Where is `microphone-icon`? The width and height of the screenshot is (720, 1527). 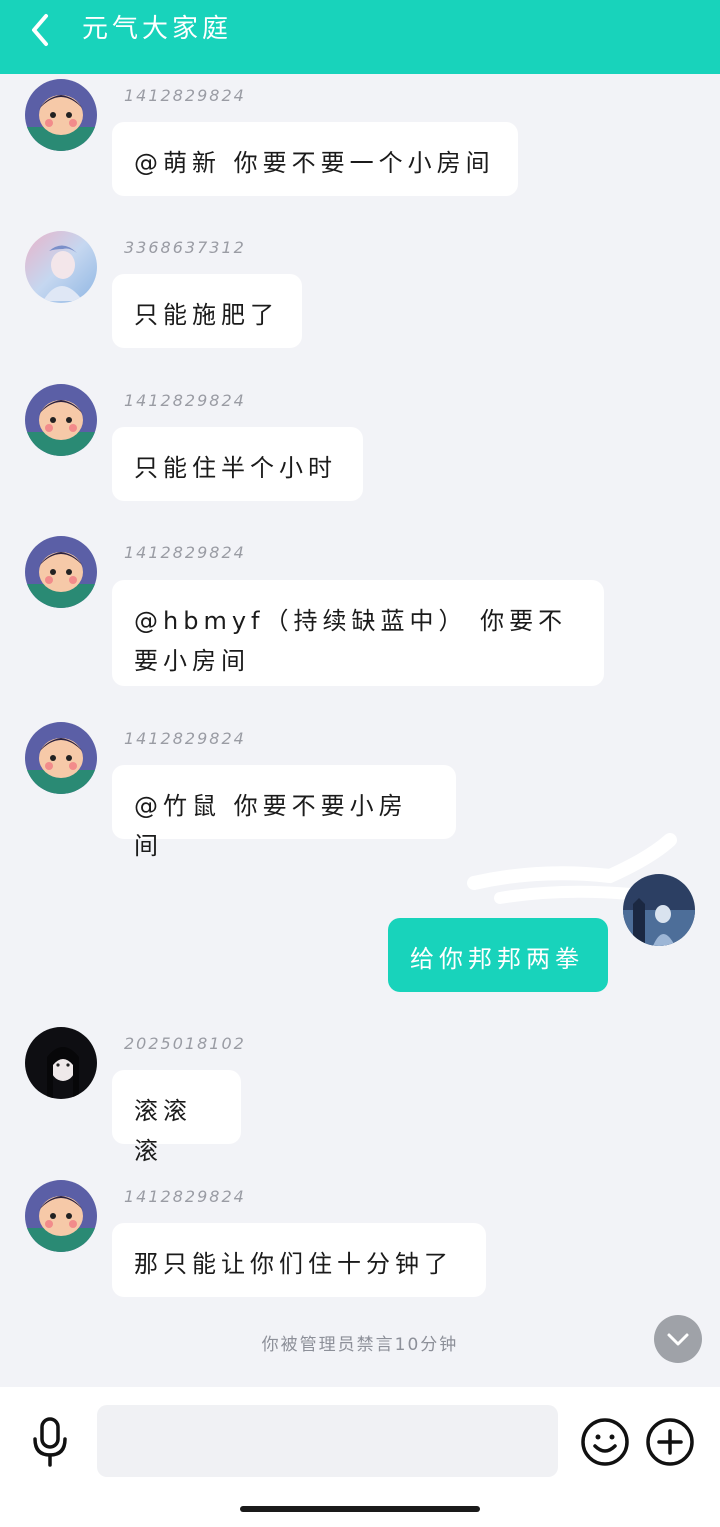 microphone-icon is located at coordinates (50, 1442).